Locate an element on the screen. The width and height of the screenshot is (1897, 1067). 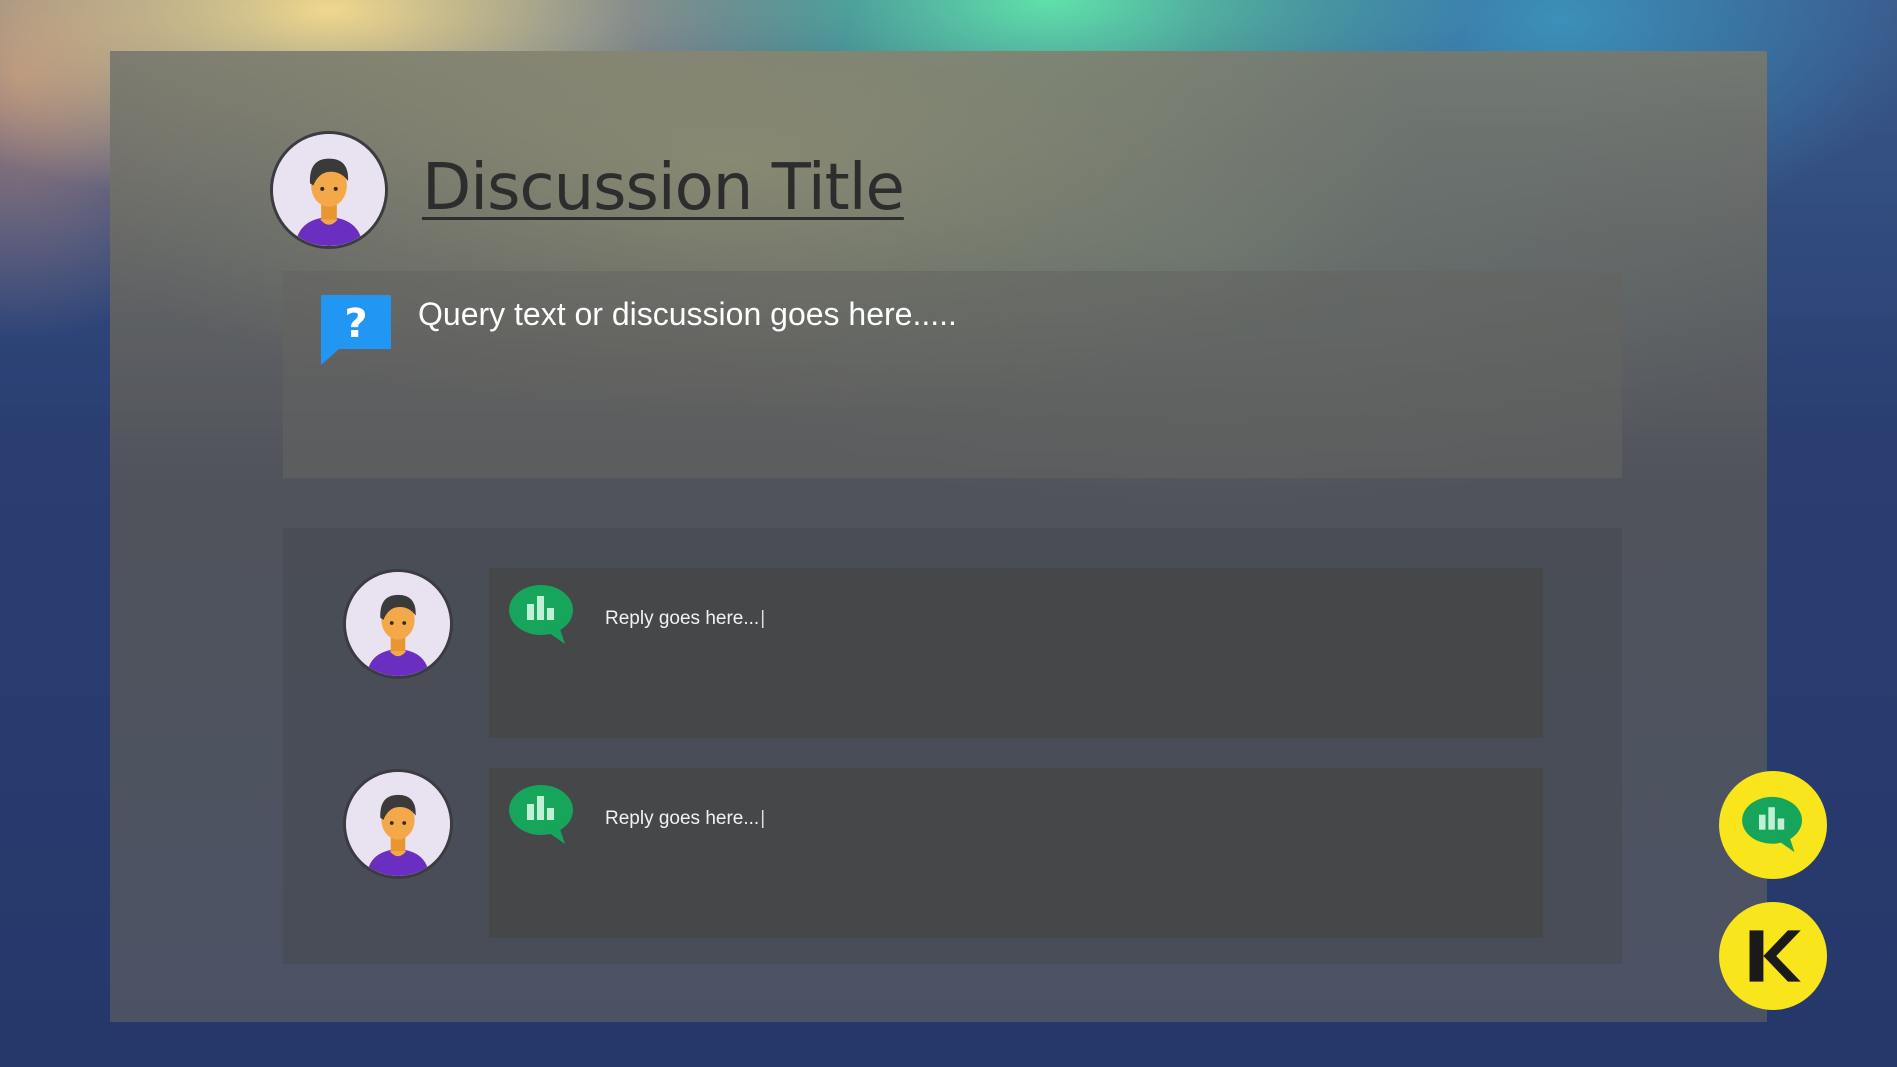
new-reply-button is located at coordinates (1773, 825).